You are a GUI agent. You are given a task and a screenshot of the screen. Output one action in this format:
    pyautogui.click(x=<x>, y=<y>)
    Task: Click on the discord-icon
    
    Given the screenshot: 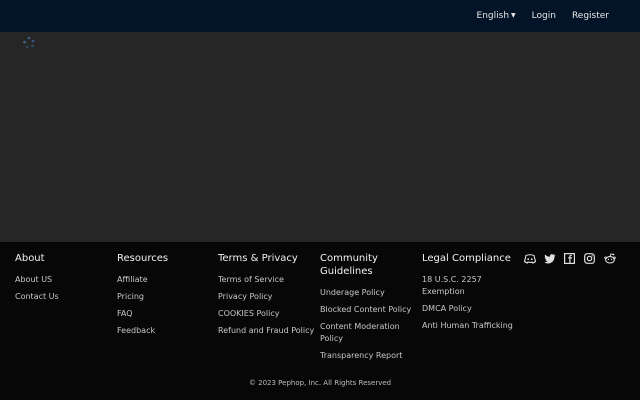 What is the action you would take?
    pyautogui.click(x=529, y=258)
    